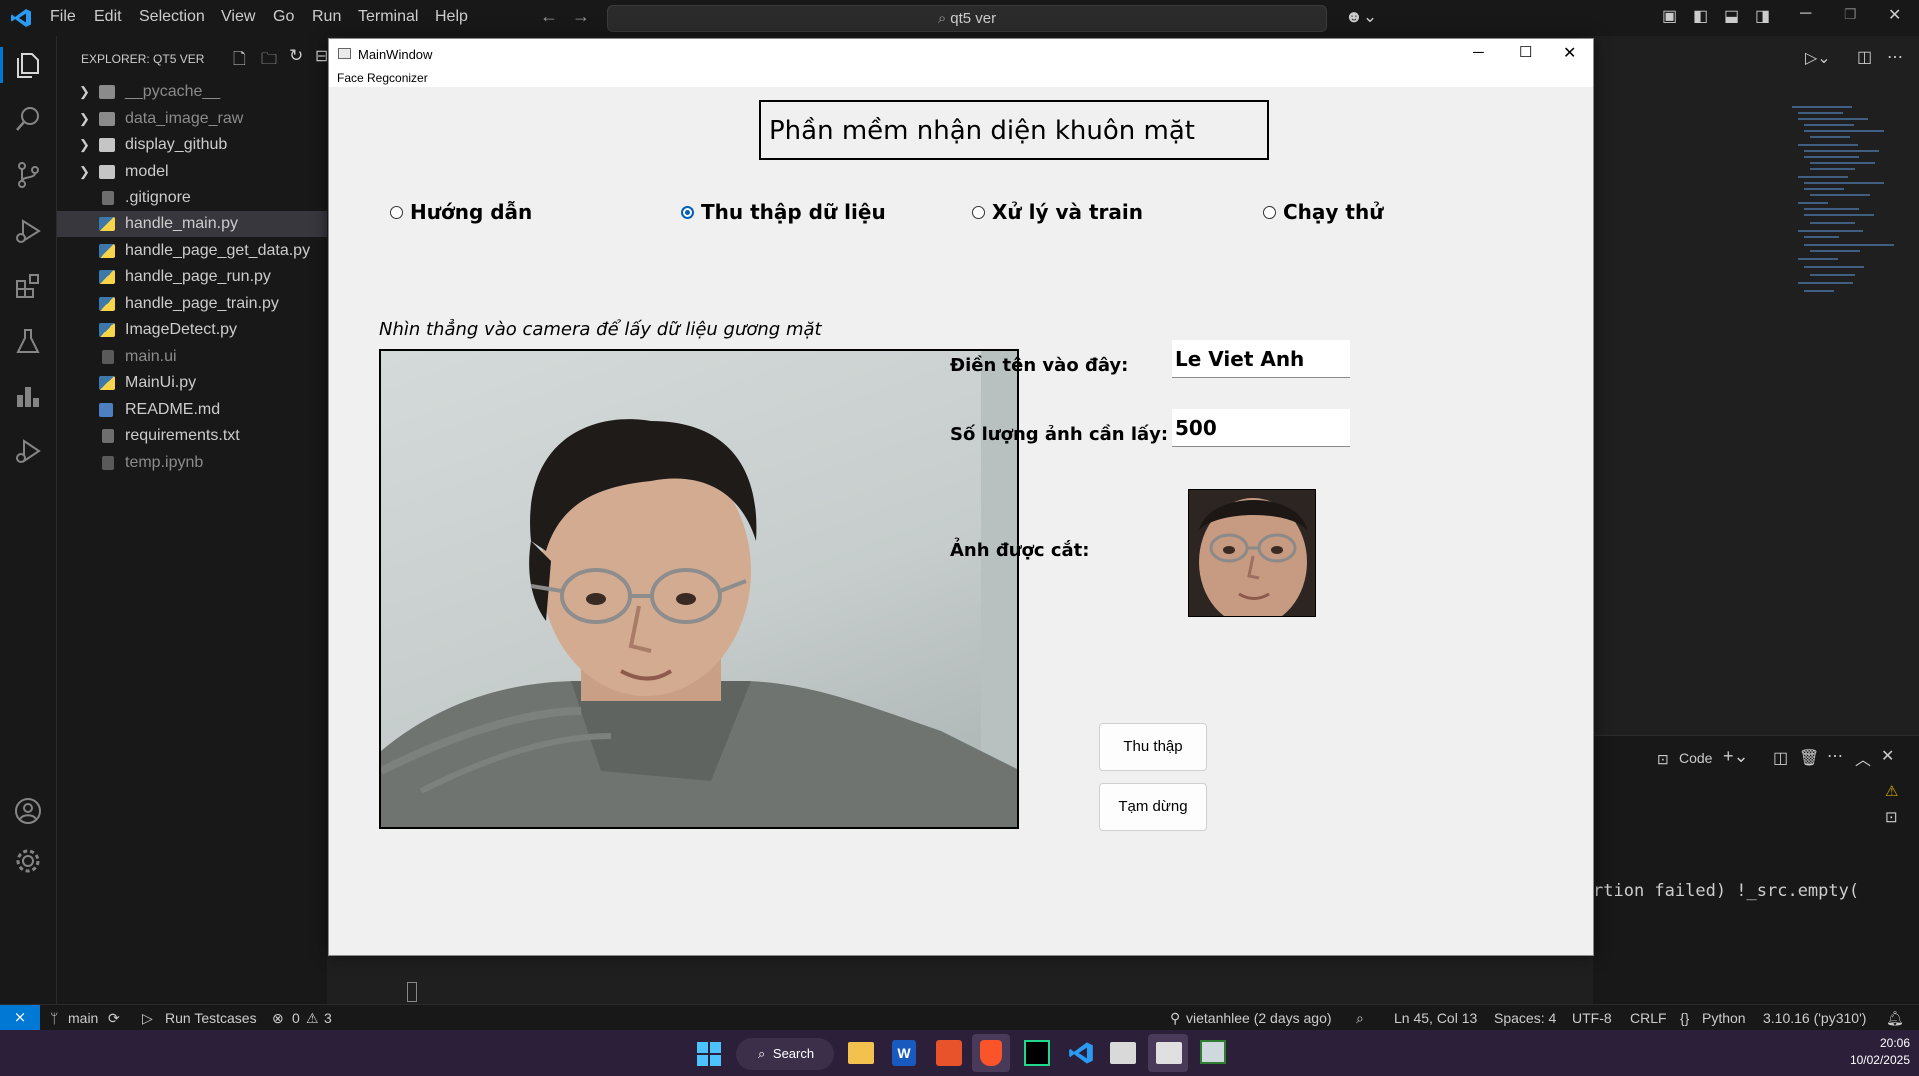 Image resolution: width=1919 pixels, height=1076 pixels. What do you see at coordinates (192, 410) in the screenshot?
I see `tree-file-readme: README.md` at bounding box center [192, 410].